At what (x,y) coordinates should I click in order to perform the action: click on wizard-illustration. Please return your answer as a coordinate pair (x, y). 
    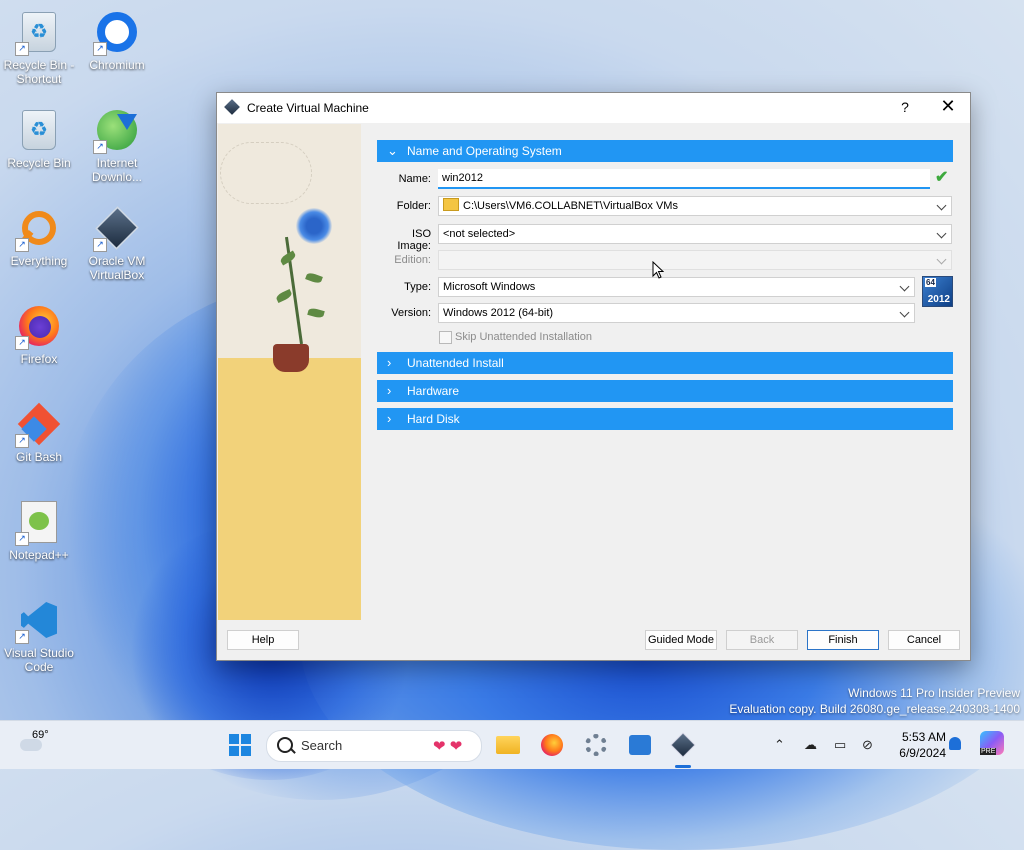
    Looking at the image, I should click on (289, 372).